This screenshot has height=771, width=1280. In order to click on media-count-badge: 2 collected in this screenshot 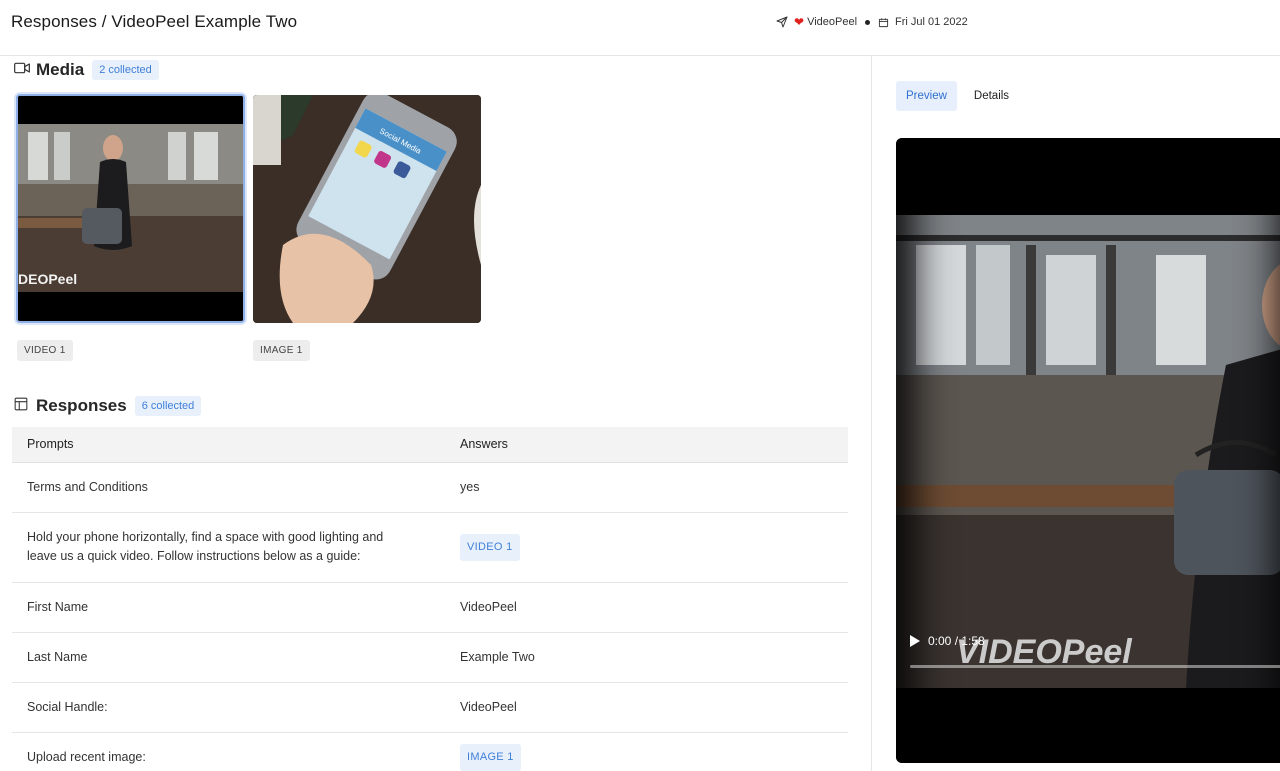, I will do `click(125, 70)`.